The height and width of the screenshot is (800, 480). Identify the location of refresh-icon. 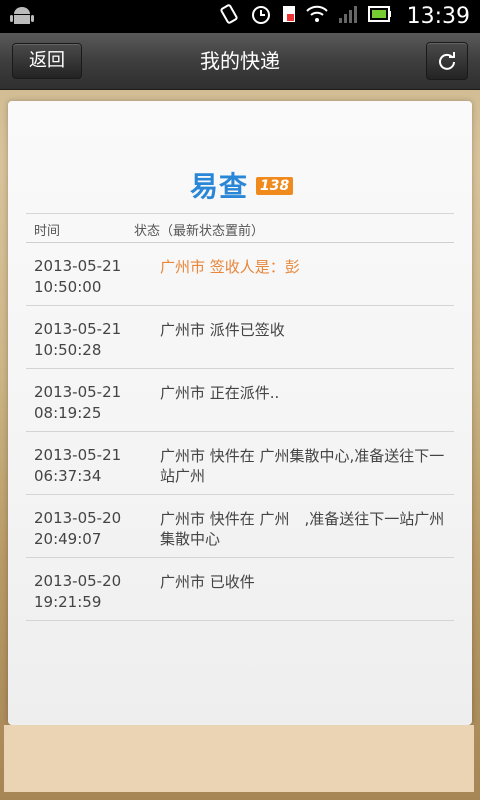
(447, 61).